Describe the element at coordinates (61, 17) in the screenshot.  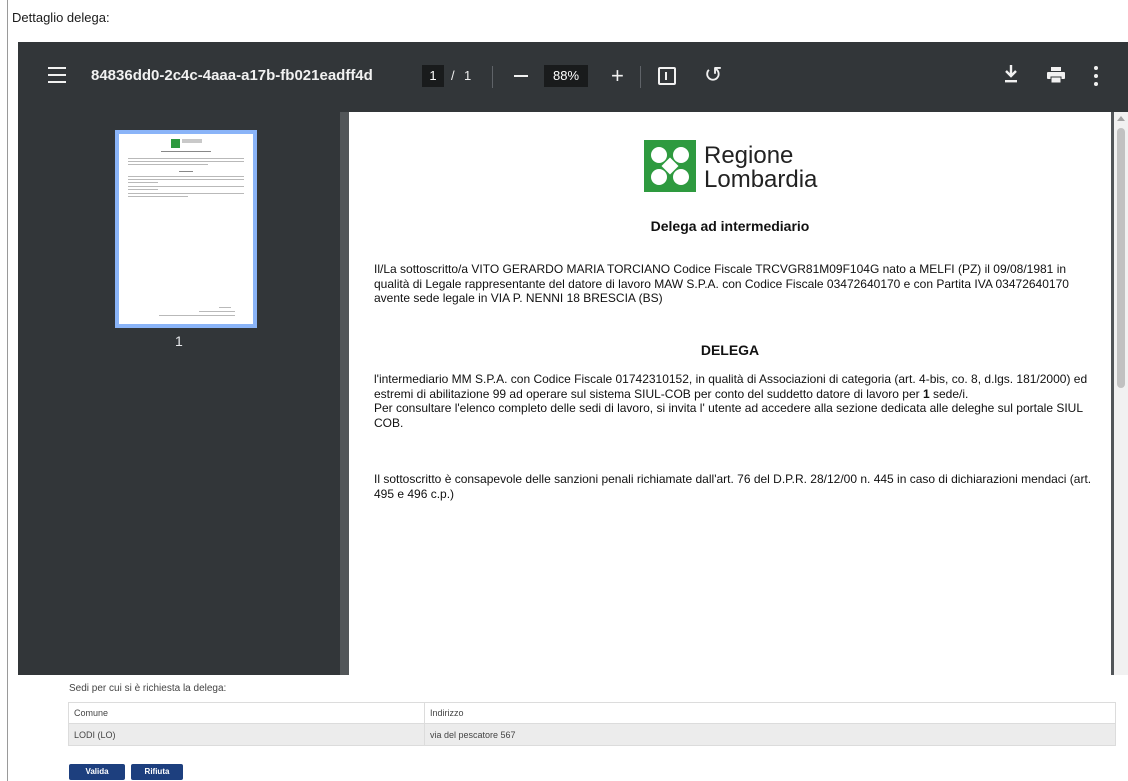
I see `page-title: Dettaglio delega:` at that location.